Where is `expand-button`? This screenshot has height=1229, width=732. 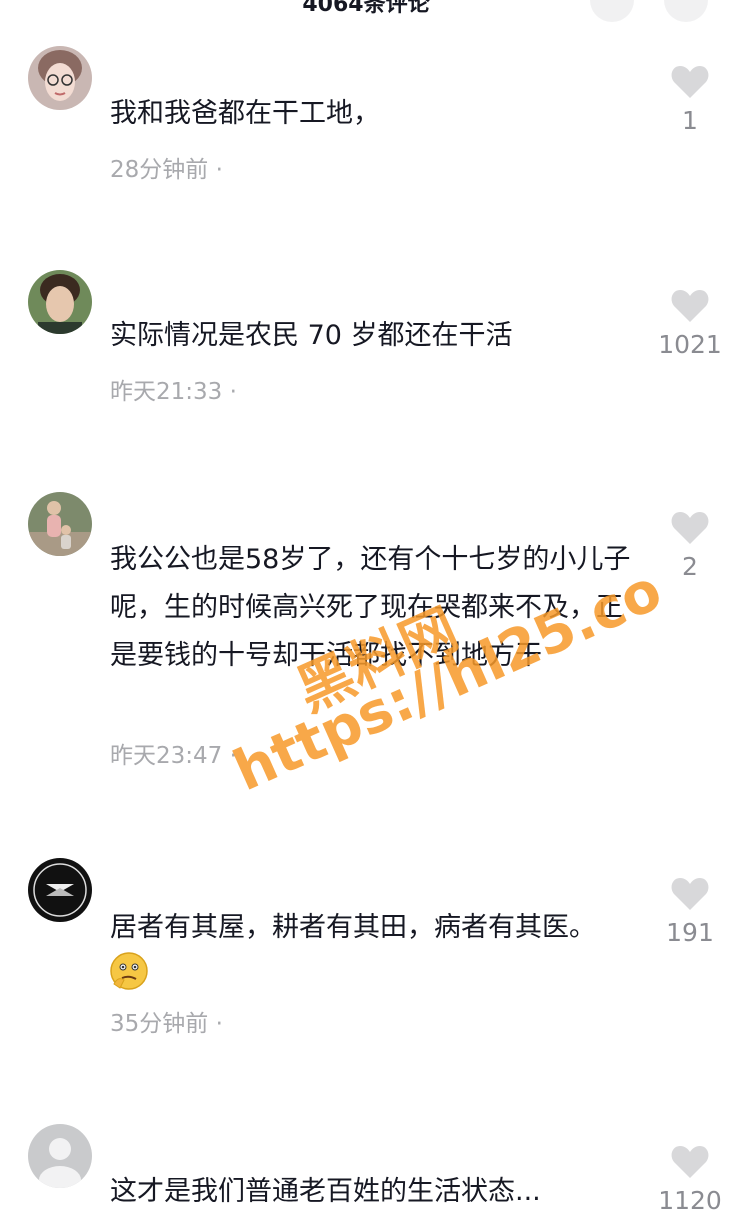
expand-button is located at coordinates (612, 11).